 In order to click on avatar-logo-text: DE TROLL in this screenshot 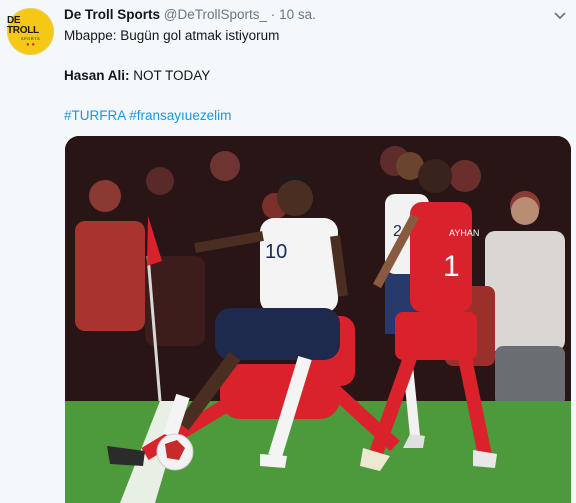, I will do `click(23, 25)`.